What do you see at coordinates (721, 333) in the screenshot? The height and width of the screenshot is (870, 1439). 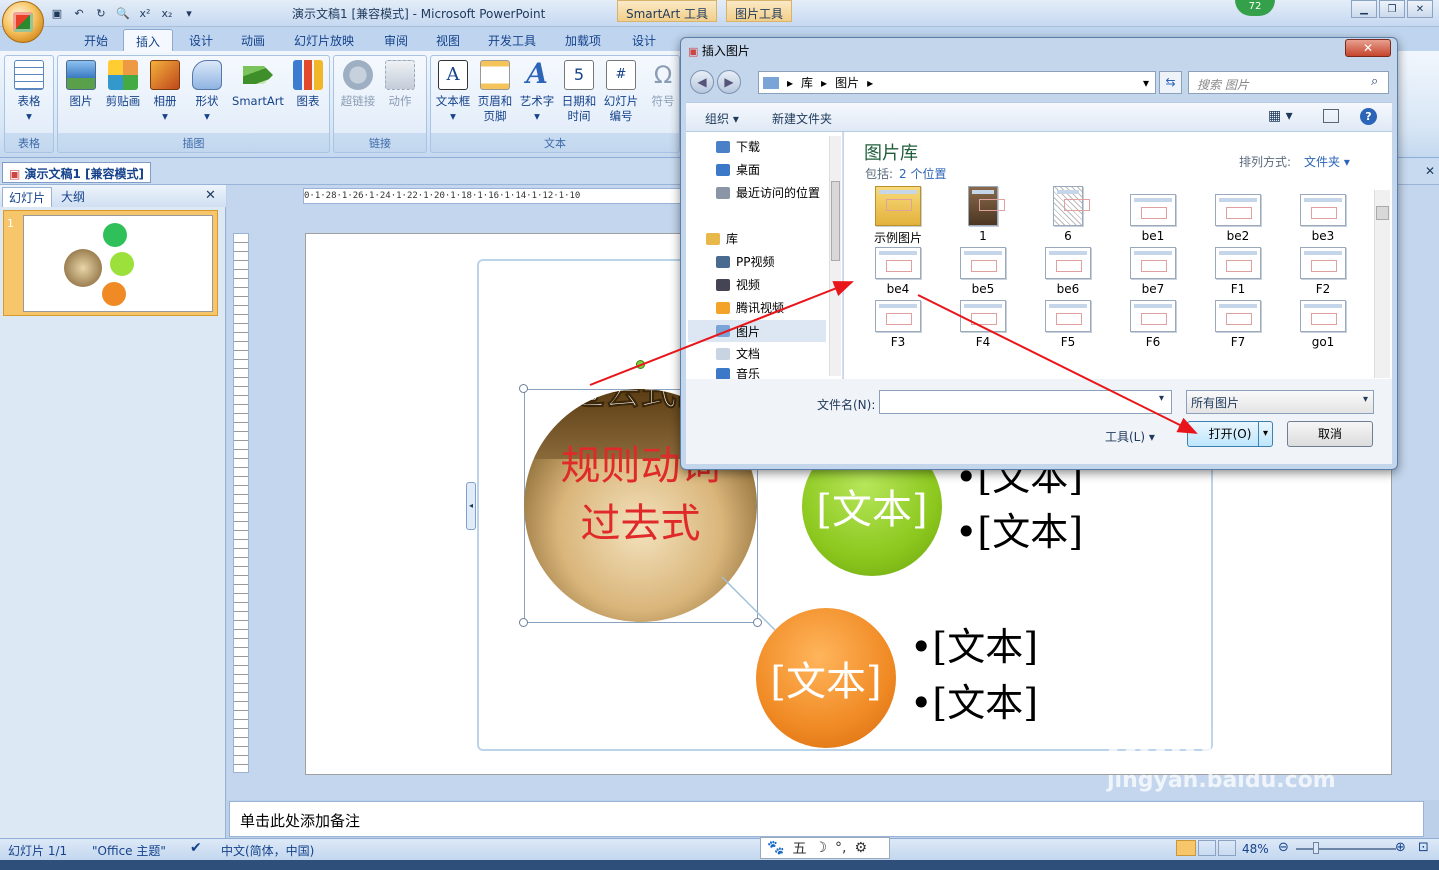 I see `arrow-to-be4` at bounding box center [721, 333].